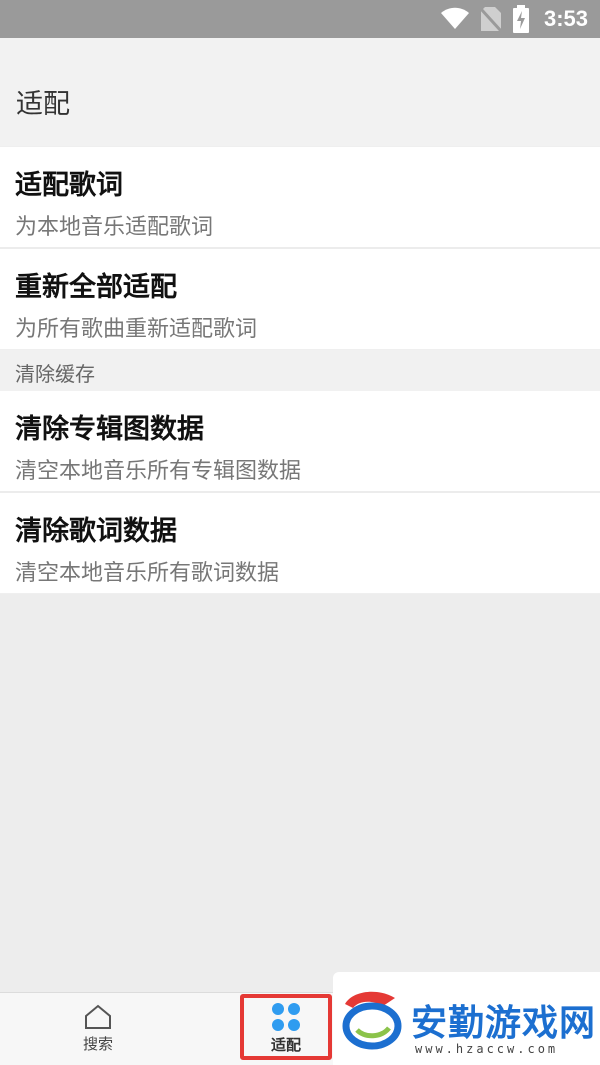 Image resolution: width=600 pixels, height=1065 pixels. Describe the element at coordinates (114, 227) in the screenshot. I see `item-subtitle: 为本地音乐适配歌词` at that location.